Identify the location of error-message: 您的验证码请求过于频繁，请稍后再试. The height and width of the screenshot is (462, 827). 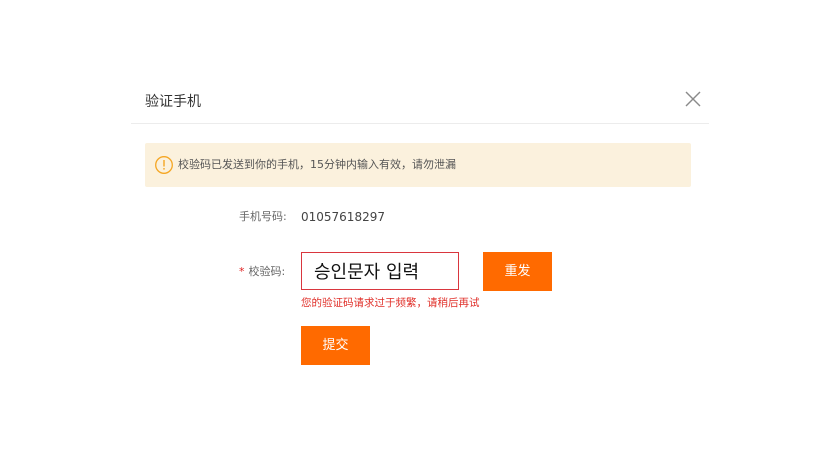
(390, 303).